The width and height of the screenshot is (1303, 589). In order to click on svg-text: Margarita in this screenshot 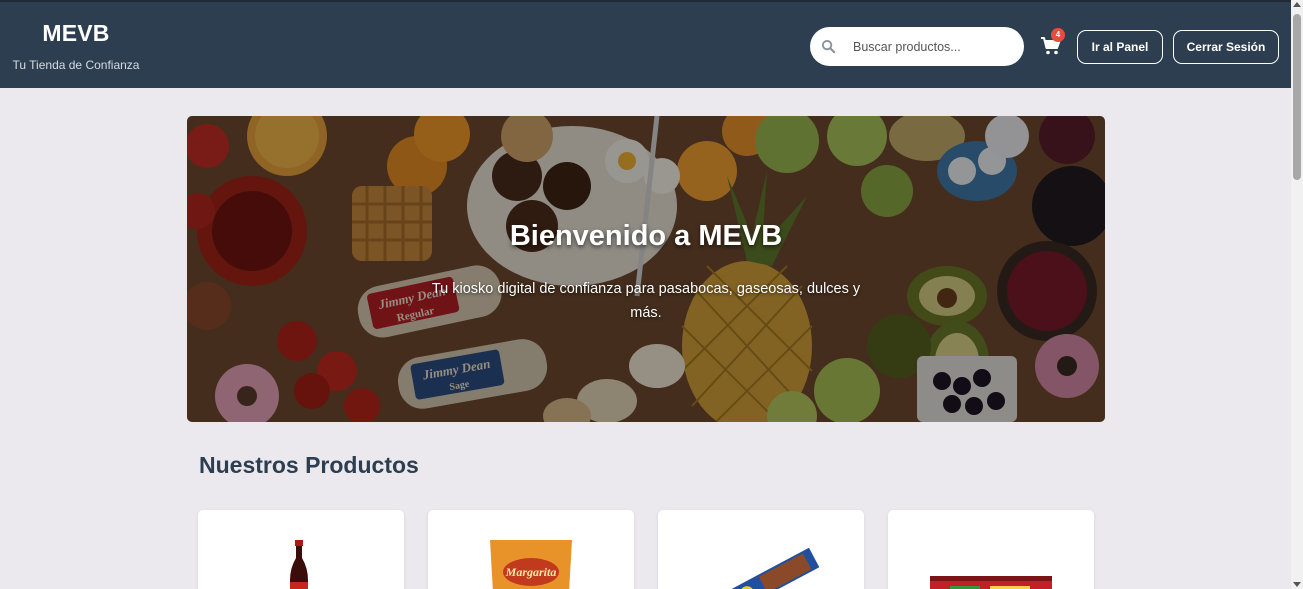, I will do `click(531, 572)`.